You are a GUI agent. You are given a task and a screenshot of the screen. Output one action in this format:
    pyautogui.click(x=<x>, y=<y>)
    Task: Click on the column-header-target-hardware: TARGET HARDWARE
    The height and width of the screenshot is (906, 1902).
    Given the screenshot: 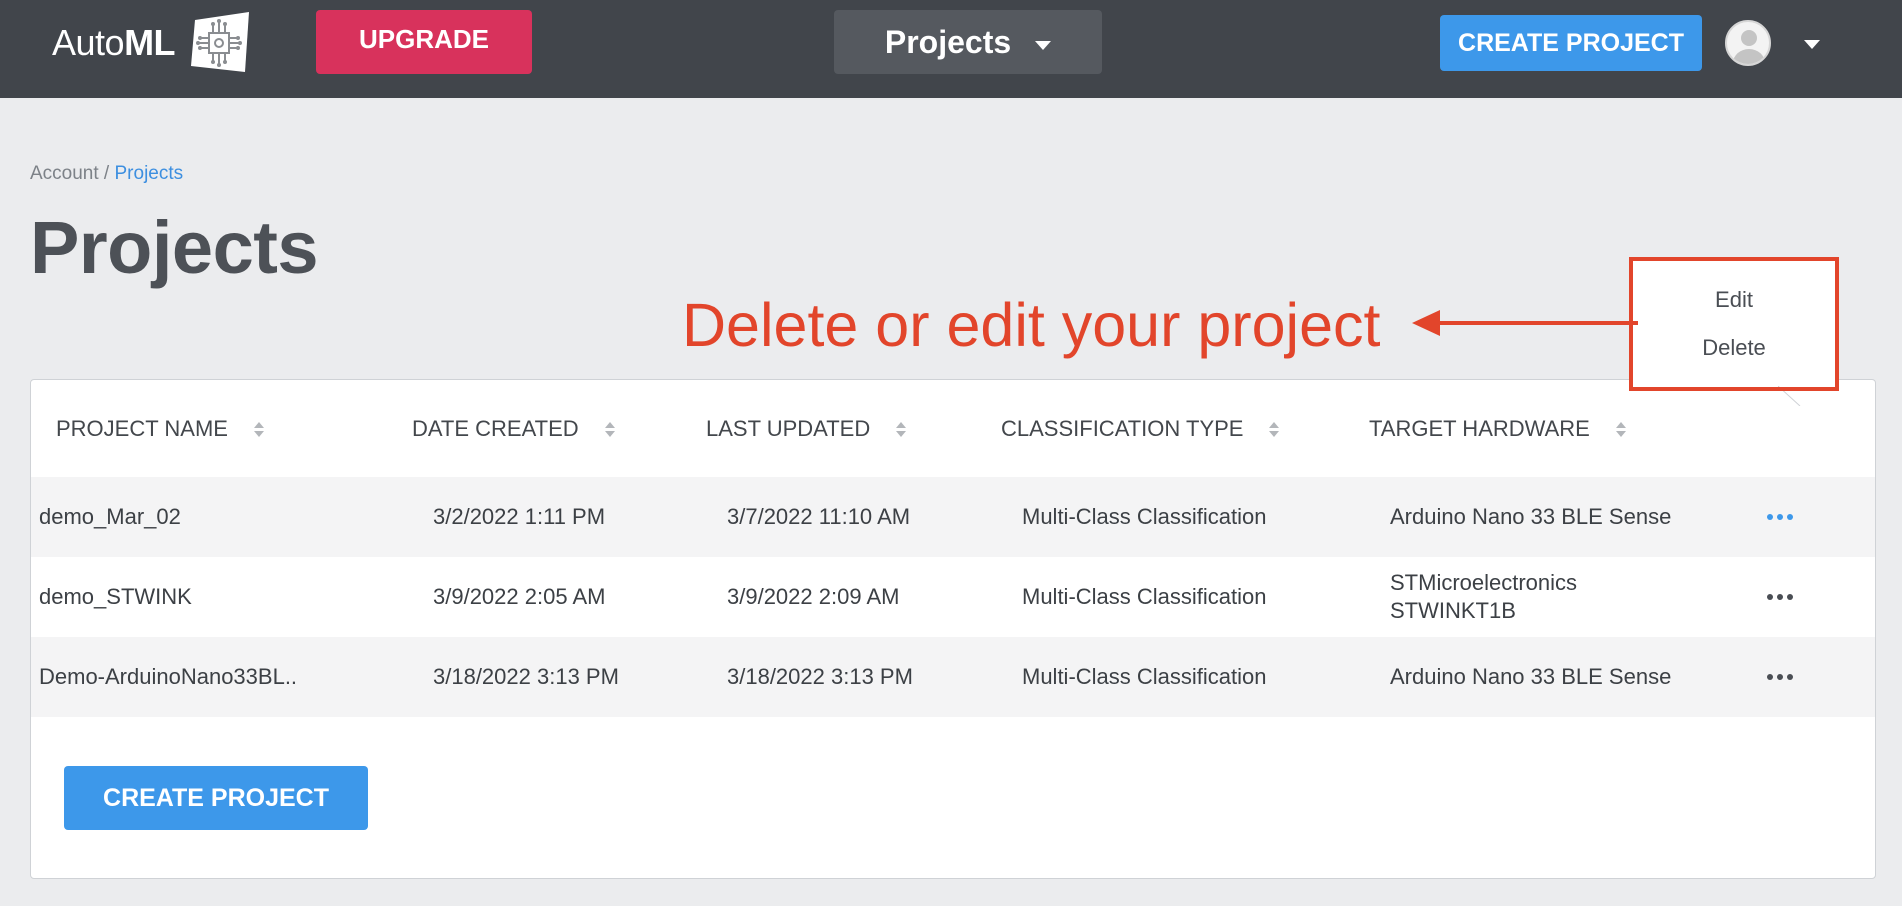 What is the action you would take?
    pyautogui.click(x=1497, y=429)
    